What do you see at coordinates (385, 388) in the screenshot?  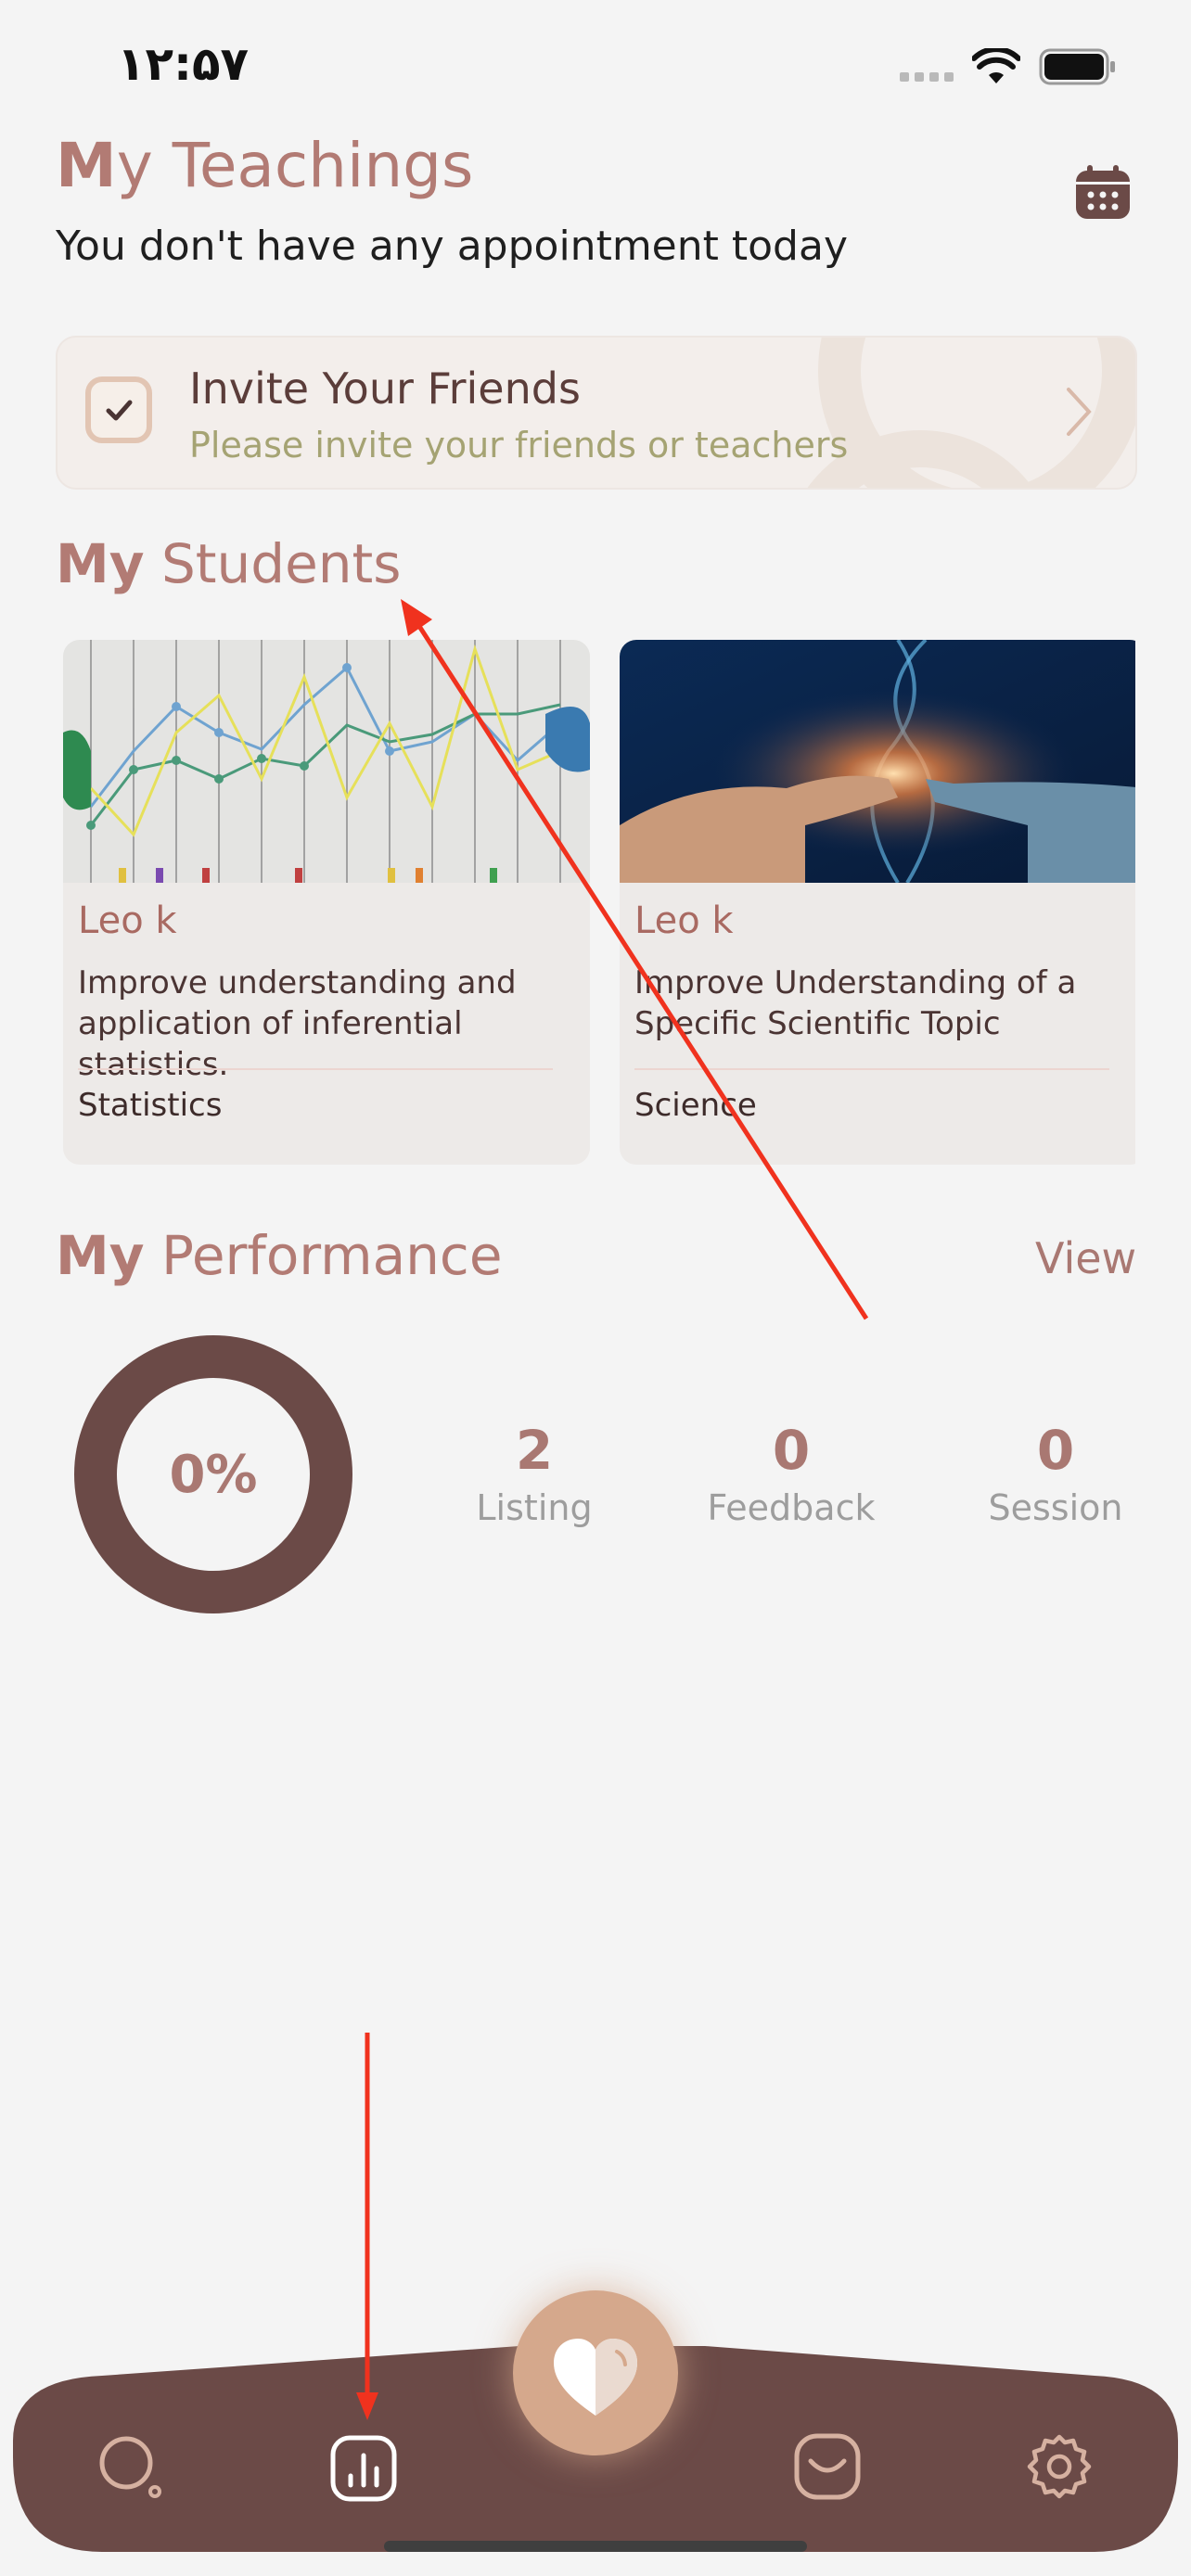 I see `invite-title: Invite Your Friends` at bounding box center [385, 388].